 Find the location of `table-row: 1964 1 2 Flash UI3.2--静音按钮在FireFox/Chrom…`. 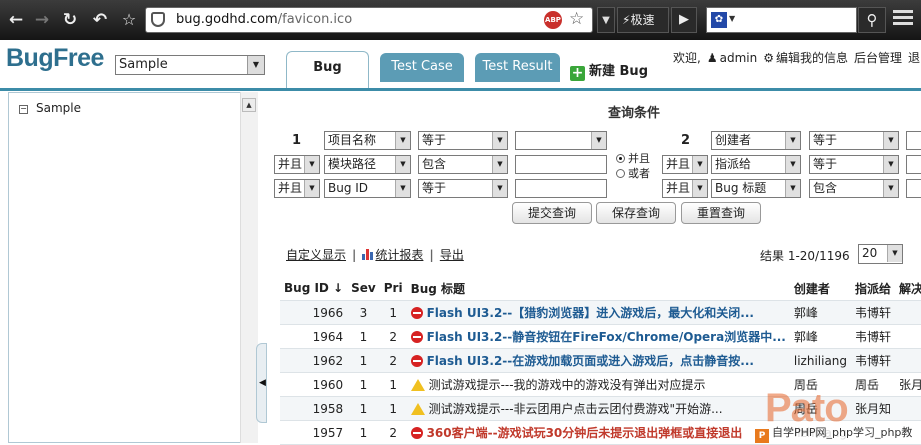

table-row: 1964 1 2 Flash UI3.2--静音按钮在FireFox/Chrom… is located at coordinates (600, 336).